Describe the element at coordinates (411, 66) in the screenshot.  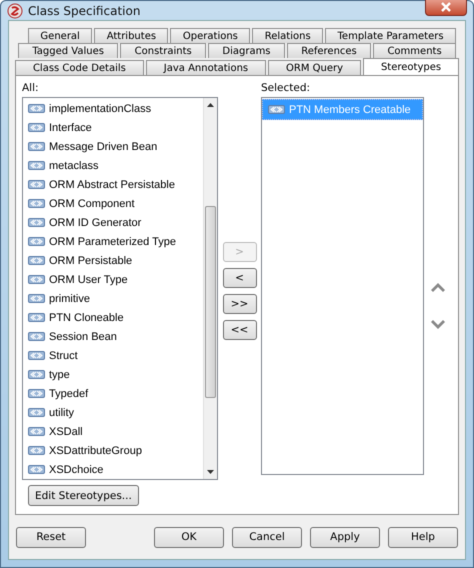
I see `tab: Stereotypes` at that location.